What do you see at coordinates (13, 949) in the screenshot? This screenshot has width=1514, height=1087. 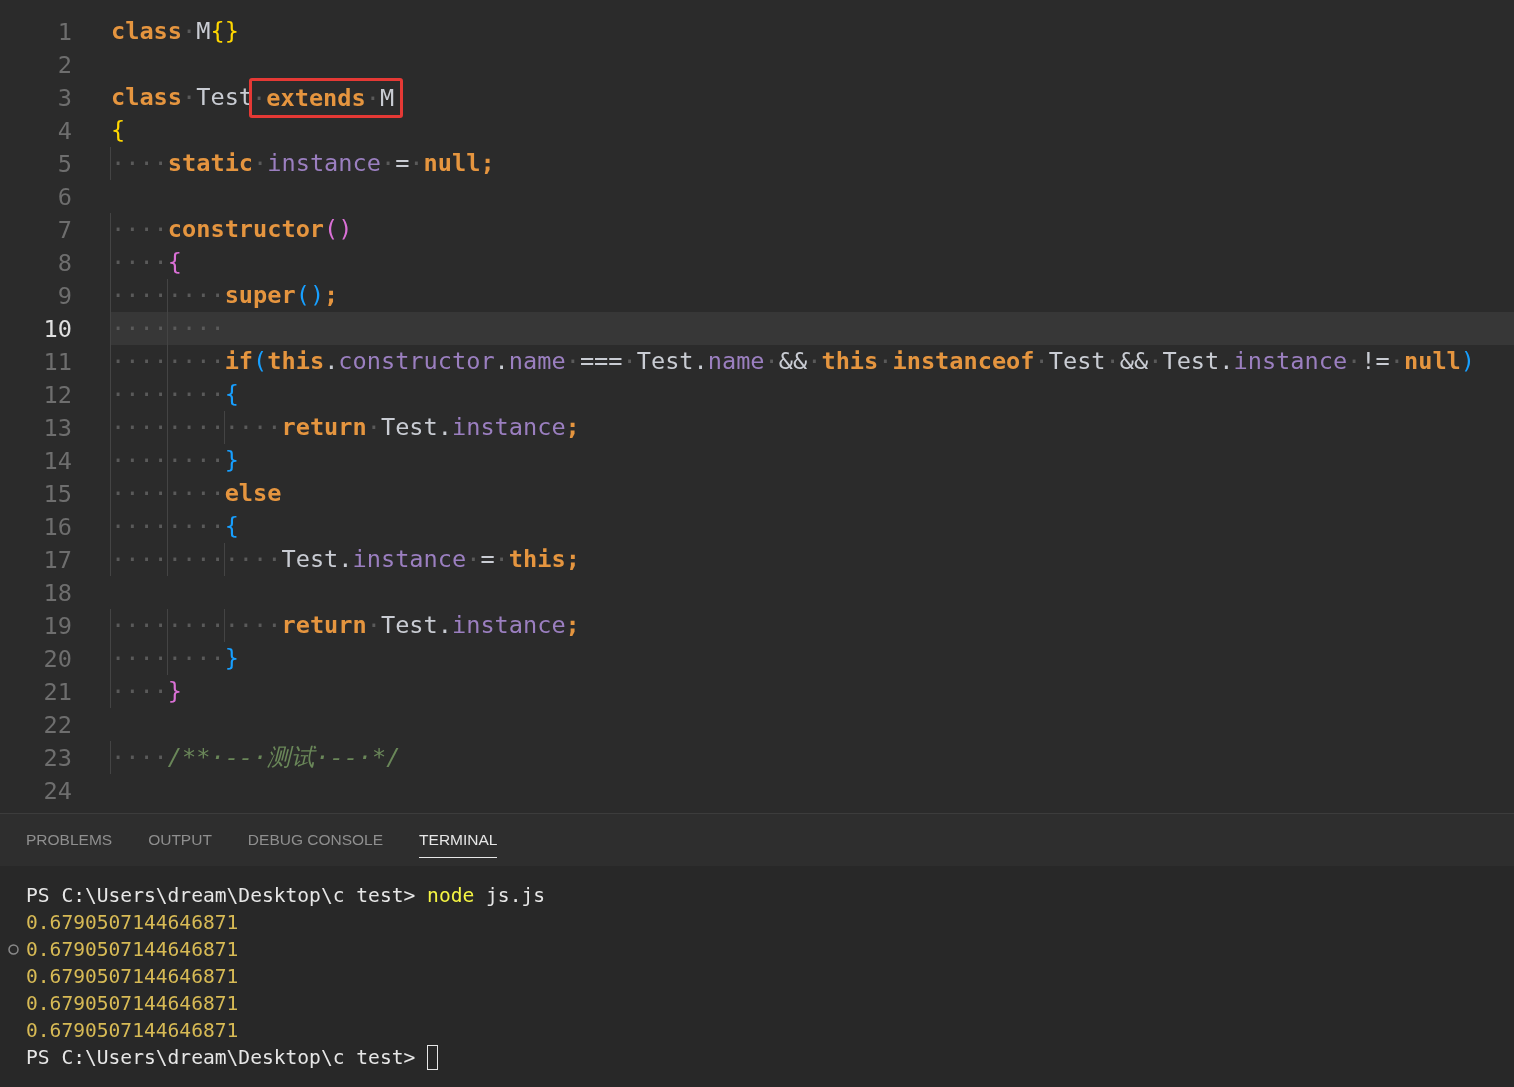 I see `circle-icon` at bounding box center [13, 949].